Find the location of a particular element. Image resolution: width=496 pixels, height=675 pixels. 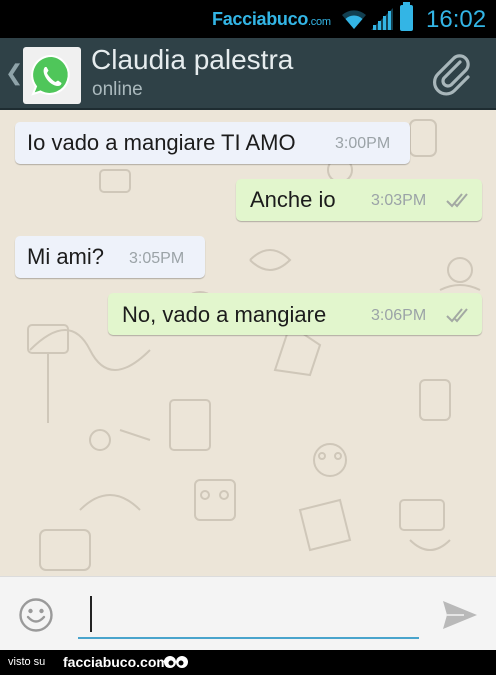

footer-bar: visto su facciabuco.com is located at coordinates (248, 662).